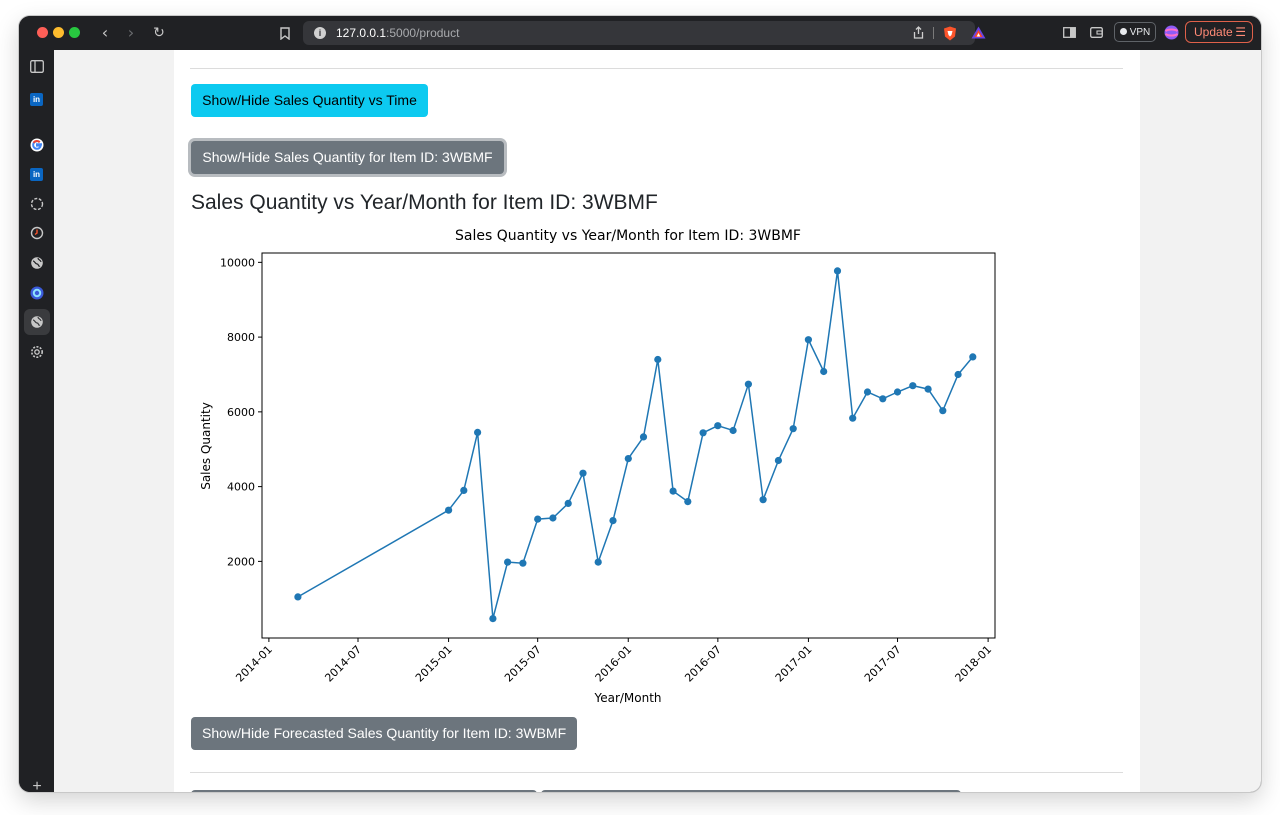  Describe the element at coordinates (131, 33) in the screenshot. I see `forward-icon: ›` at that location.